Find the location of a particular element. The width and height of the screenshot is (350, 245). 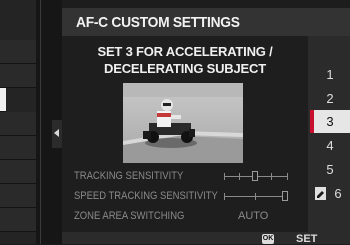

tracking-sensitivity-slider is located at coordinates (256, 177).